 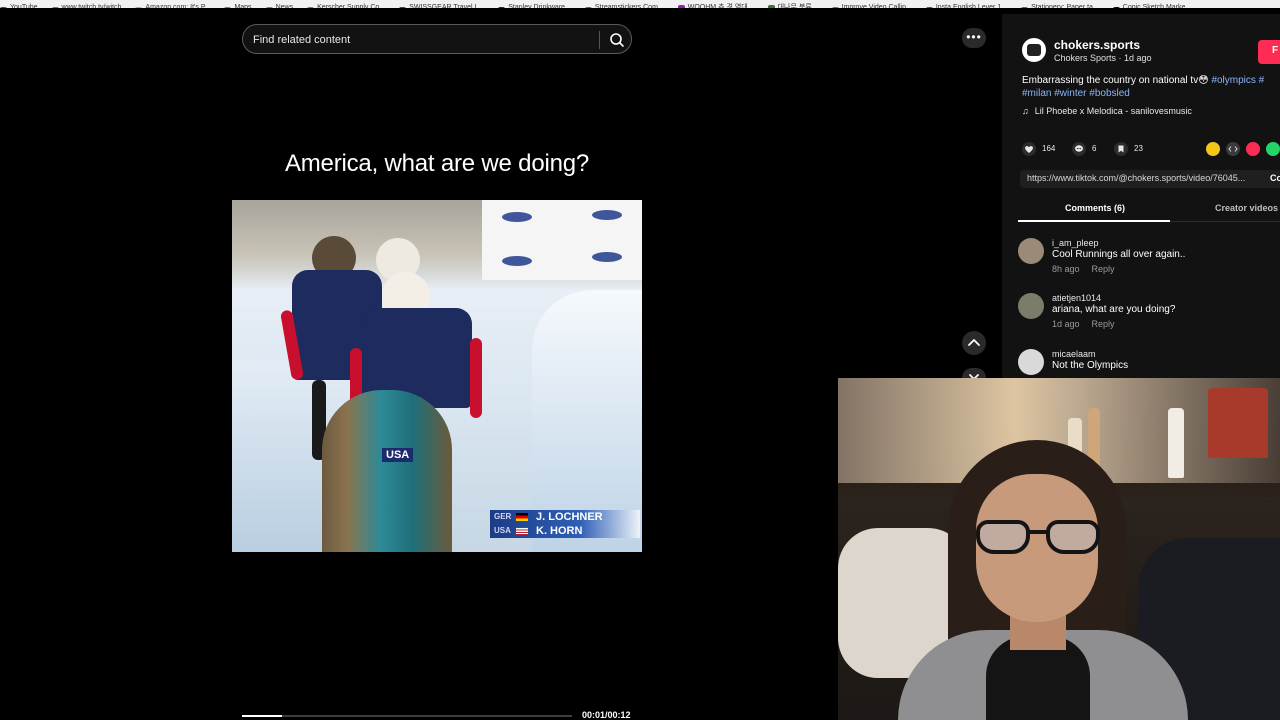 I want to click on bookmark-link: YouTube, so click(x=19, y=6).